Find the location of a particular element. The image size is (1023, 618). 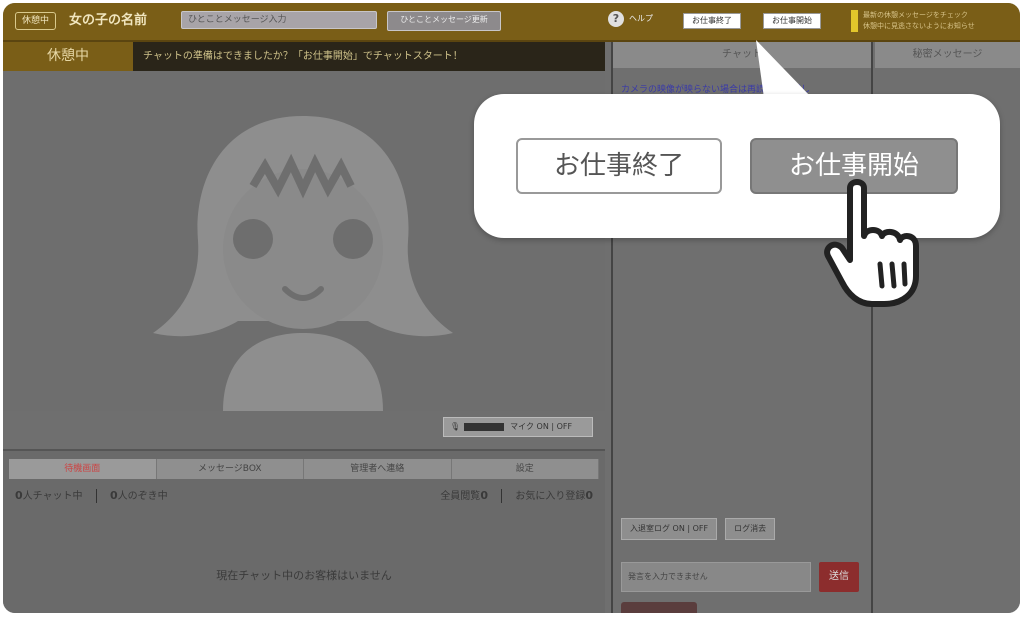

rest-badge: 休憩中 is located at coordinates (68, 56).